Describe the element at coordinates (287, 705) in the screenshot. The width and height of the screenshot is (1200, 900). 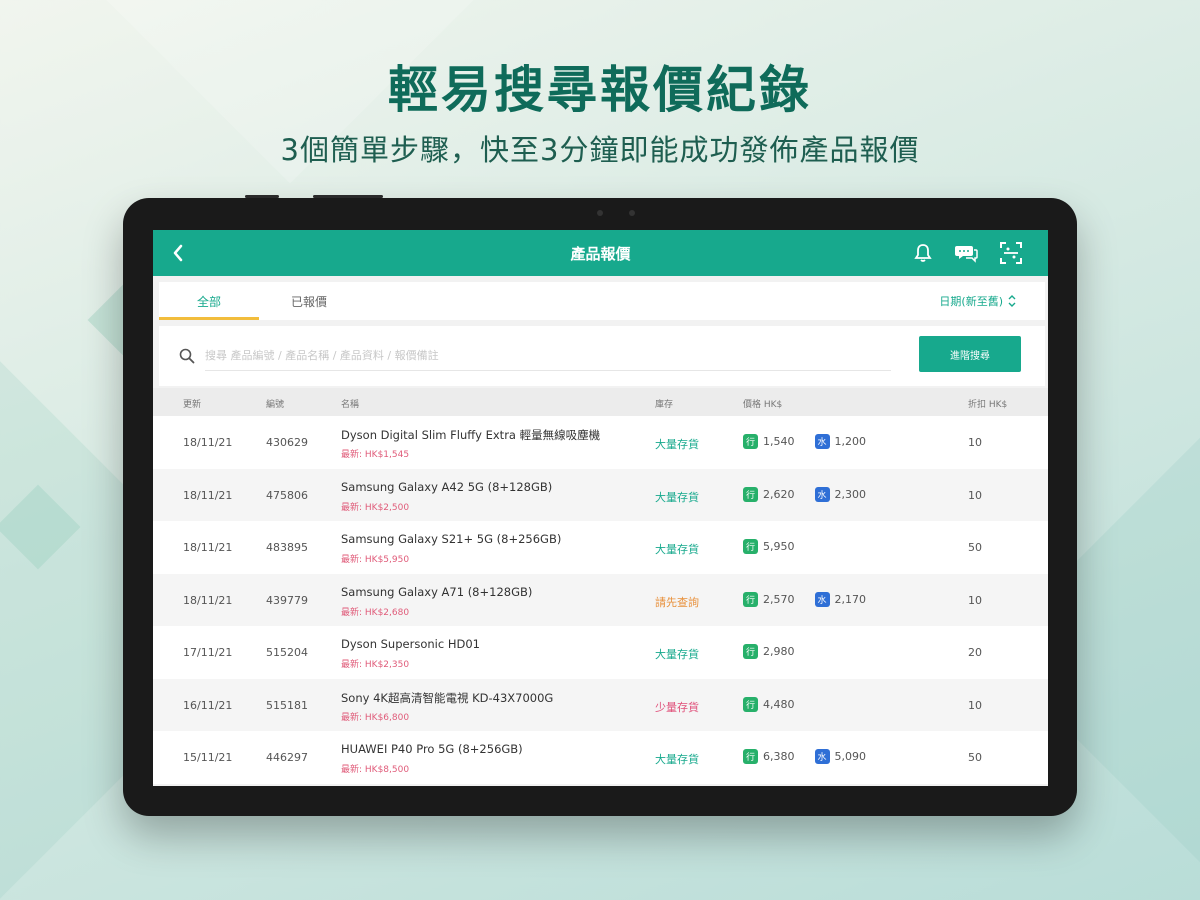
I see `row-code: 515181` at that location.